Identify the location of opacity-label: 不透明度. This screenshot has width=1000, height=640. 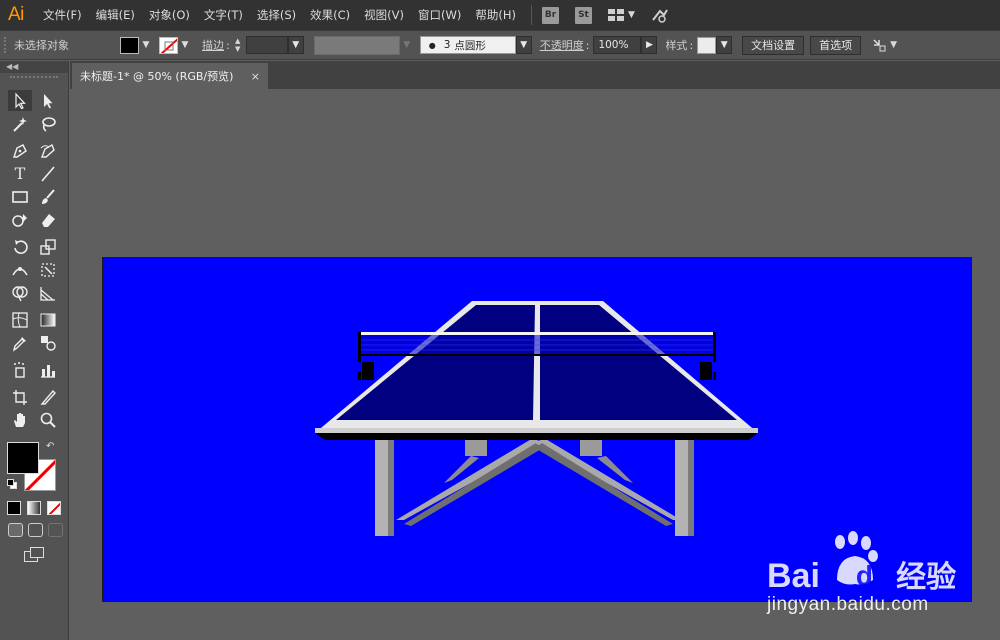
(562, 45).